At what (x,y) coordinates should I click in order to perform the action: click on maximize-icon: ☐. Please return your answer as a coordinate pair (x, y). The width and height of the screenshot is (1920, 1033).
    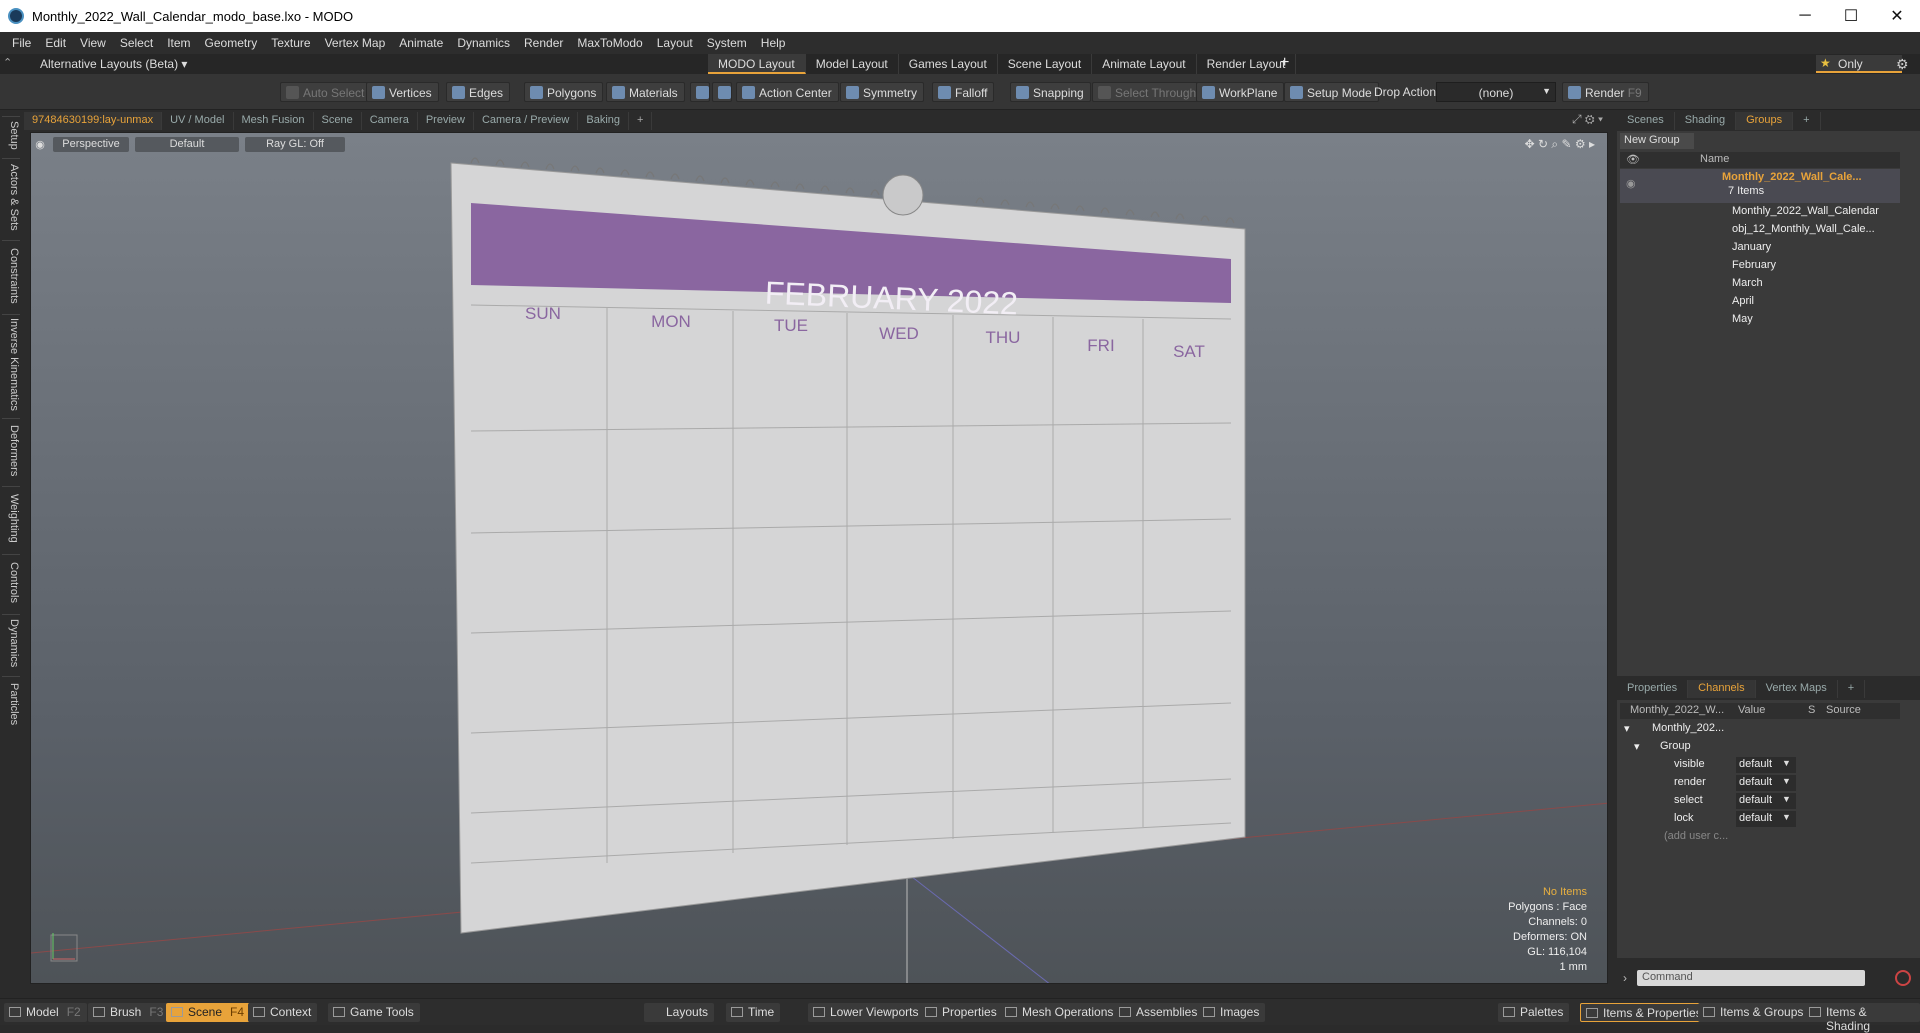
    Looking at the image, I should click on (1851, 16).